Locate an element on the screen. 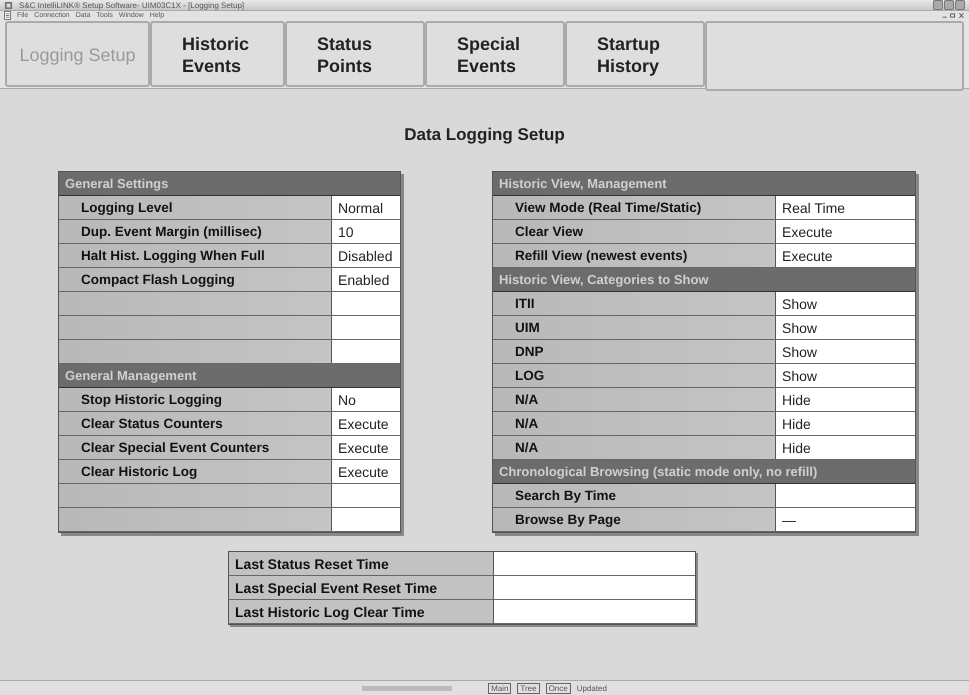 The height and width of the screenshot is (695, 969). reset-time-label: Last Status Reset Time is located at coordinates (361, 563).